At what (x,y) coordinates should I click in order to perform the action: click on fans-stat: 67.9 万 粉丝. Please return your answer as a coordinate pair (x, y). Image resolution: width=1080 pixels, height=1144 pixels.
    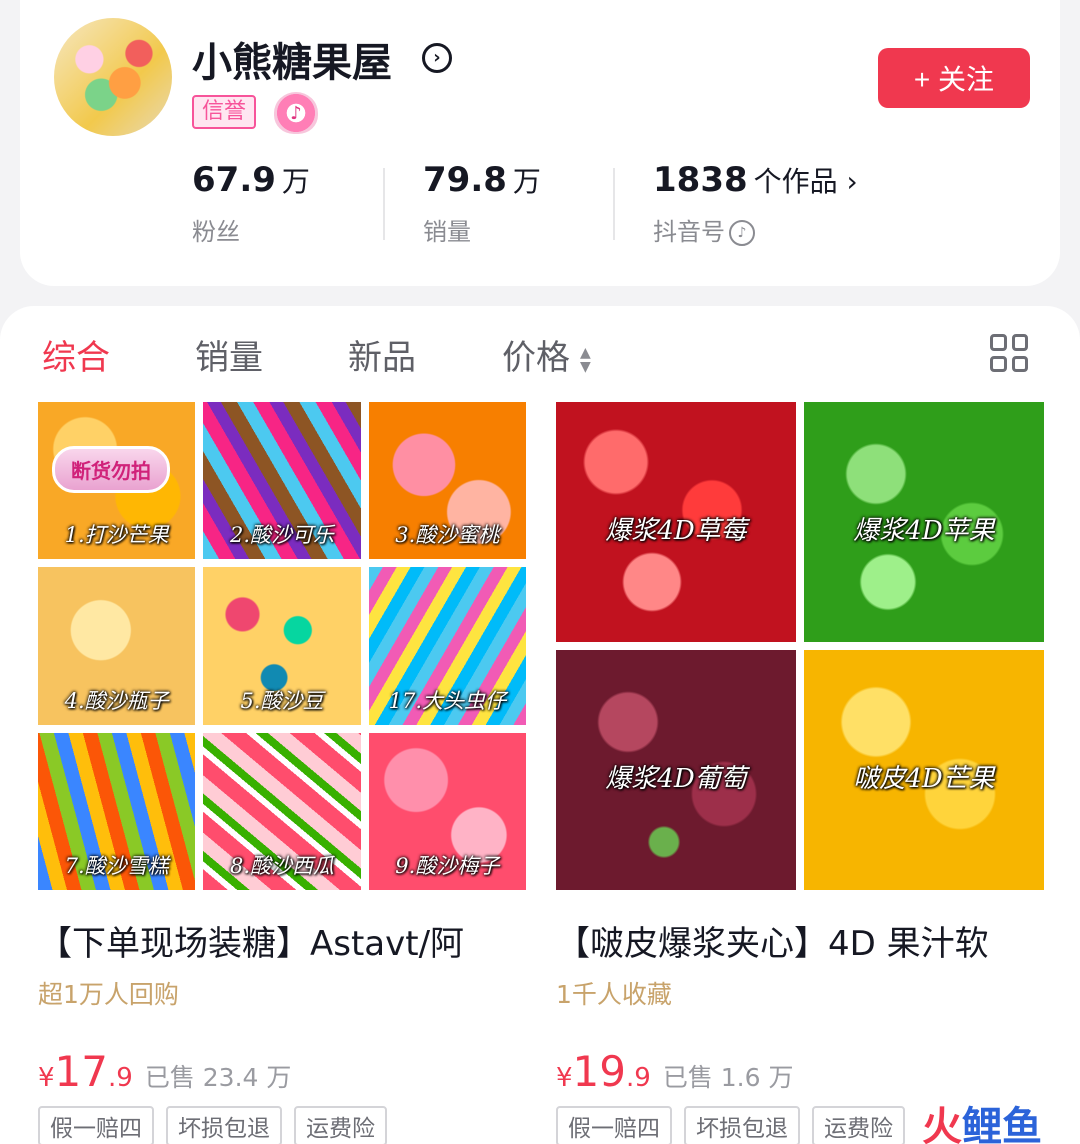
    Looking at the image, I should click on (251, 203).